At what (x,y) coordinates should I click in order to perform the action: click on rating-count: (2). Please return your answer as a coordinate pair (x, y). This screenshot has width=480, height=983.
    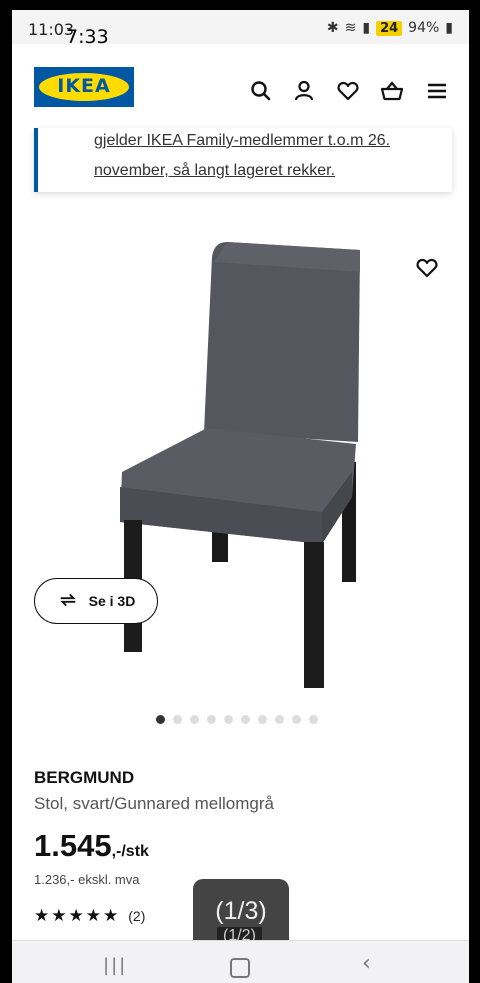
    Looking at the image, I should click on (137, 916).